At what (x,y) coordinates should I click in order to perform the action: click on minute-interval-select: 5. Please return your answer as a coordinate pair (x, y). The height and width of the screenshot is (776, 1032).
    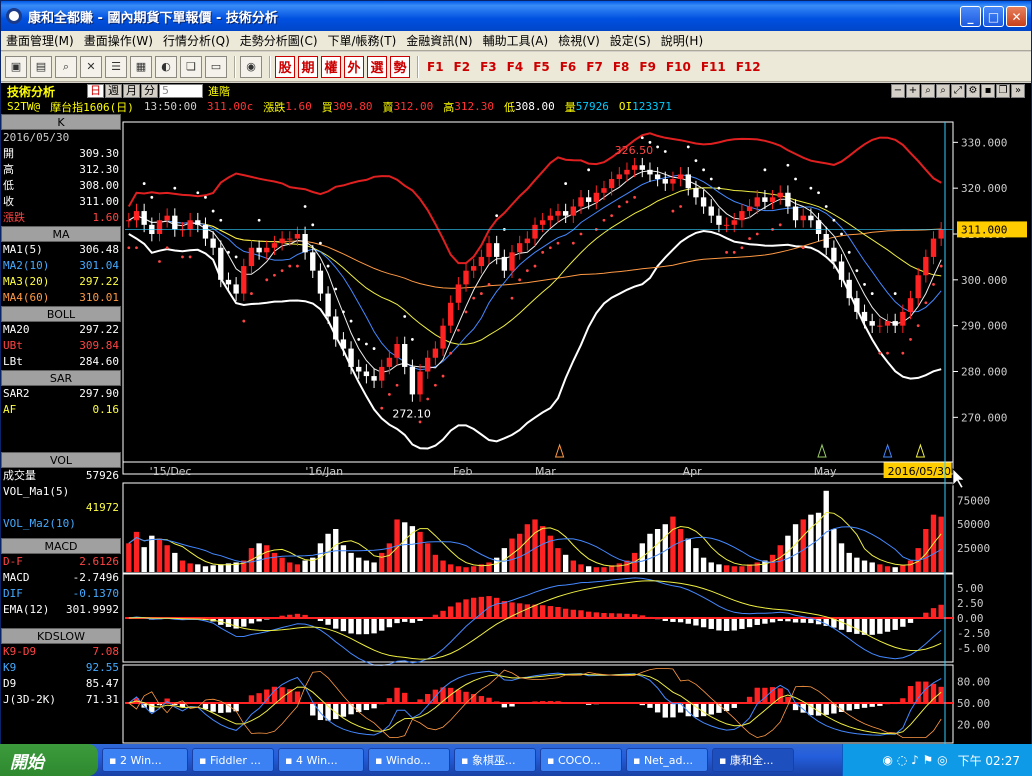
    Looking at the image, I should click on (181, 91).